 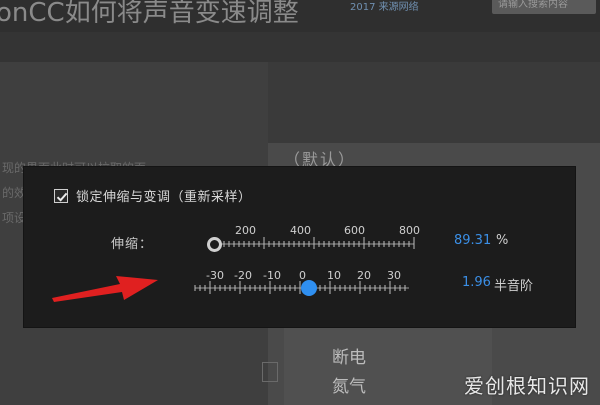 I want to click on background-header: onCC如何将声音变速调整 2017 来源网络 请输入搜索内容, so click(x=300, y=16).